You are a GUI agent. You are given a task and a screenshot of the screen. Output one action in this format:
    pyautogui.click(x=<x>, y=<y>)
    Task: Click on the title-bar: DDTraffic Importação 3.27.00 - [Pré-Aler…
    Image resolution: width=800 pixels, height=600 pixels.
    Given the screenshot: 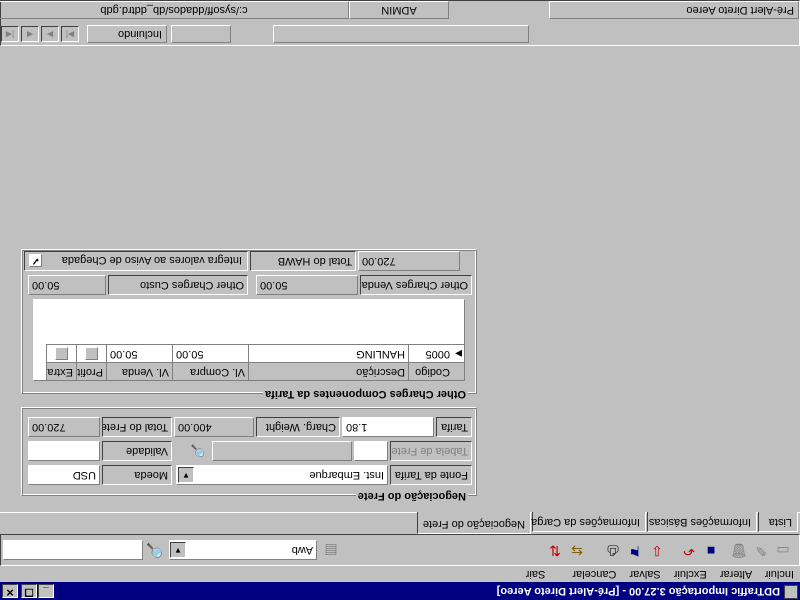 What is the action you would take?
    pyautogui.click(x=400, y=591)
    